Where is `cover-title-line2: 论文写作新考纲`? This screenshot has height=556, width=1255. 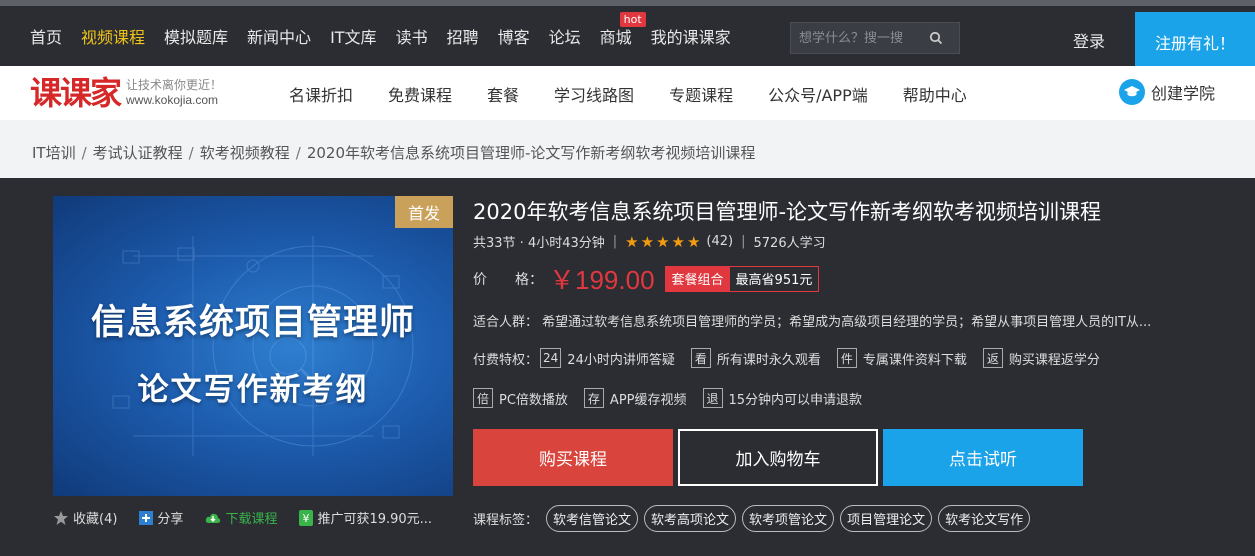
cover-title-line2: 论文写作新考纲 is located at coordinates (253, 390).